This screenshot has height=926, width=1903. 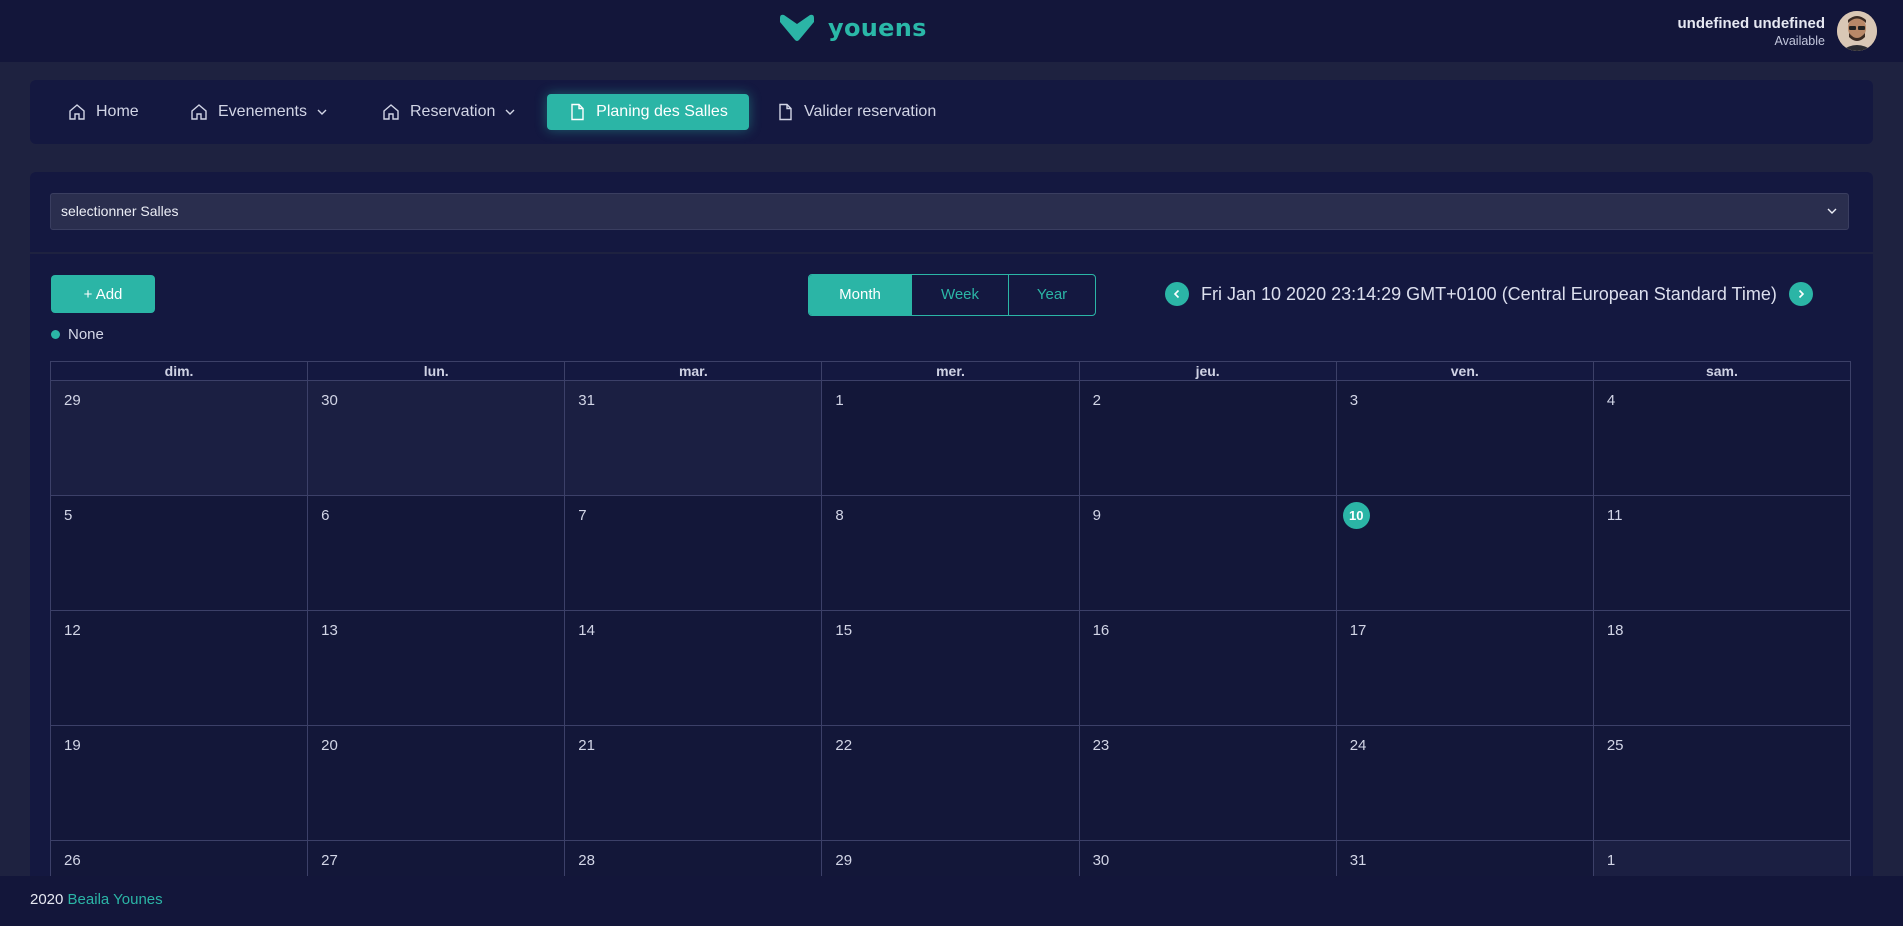 What do you see at coordinates (951, 31) in the screenshot?
I see `top-bar: youens undefined undefined Available` at bounding box center [951, 31].